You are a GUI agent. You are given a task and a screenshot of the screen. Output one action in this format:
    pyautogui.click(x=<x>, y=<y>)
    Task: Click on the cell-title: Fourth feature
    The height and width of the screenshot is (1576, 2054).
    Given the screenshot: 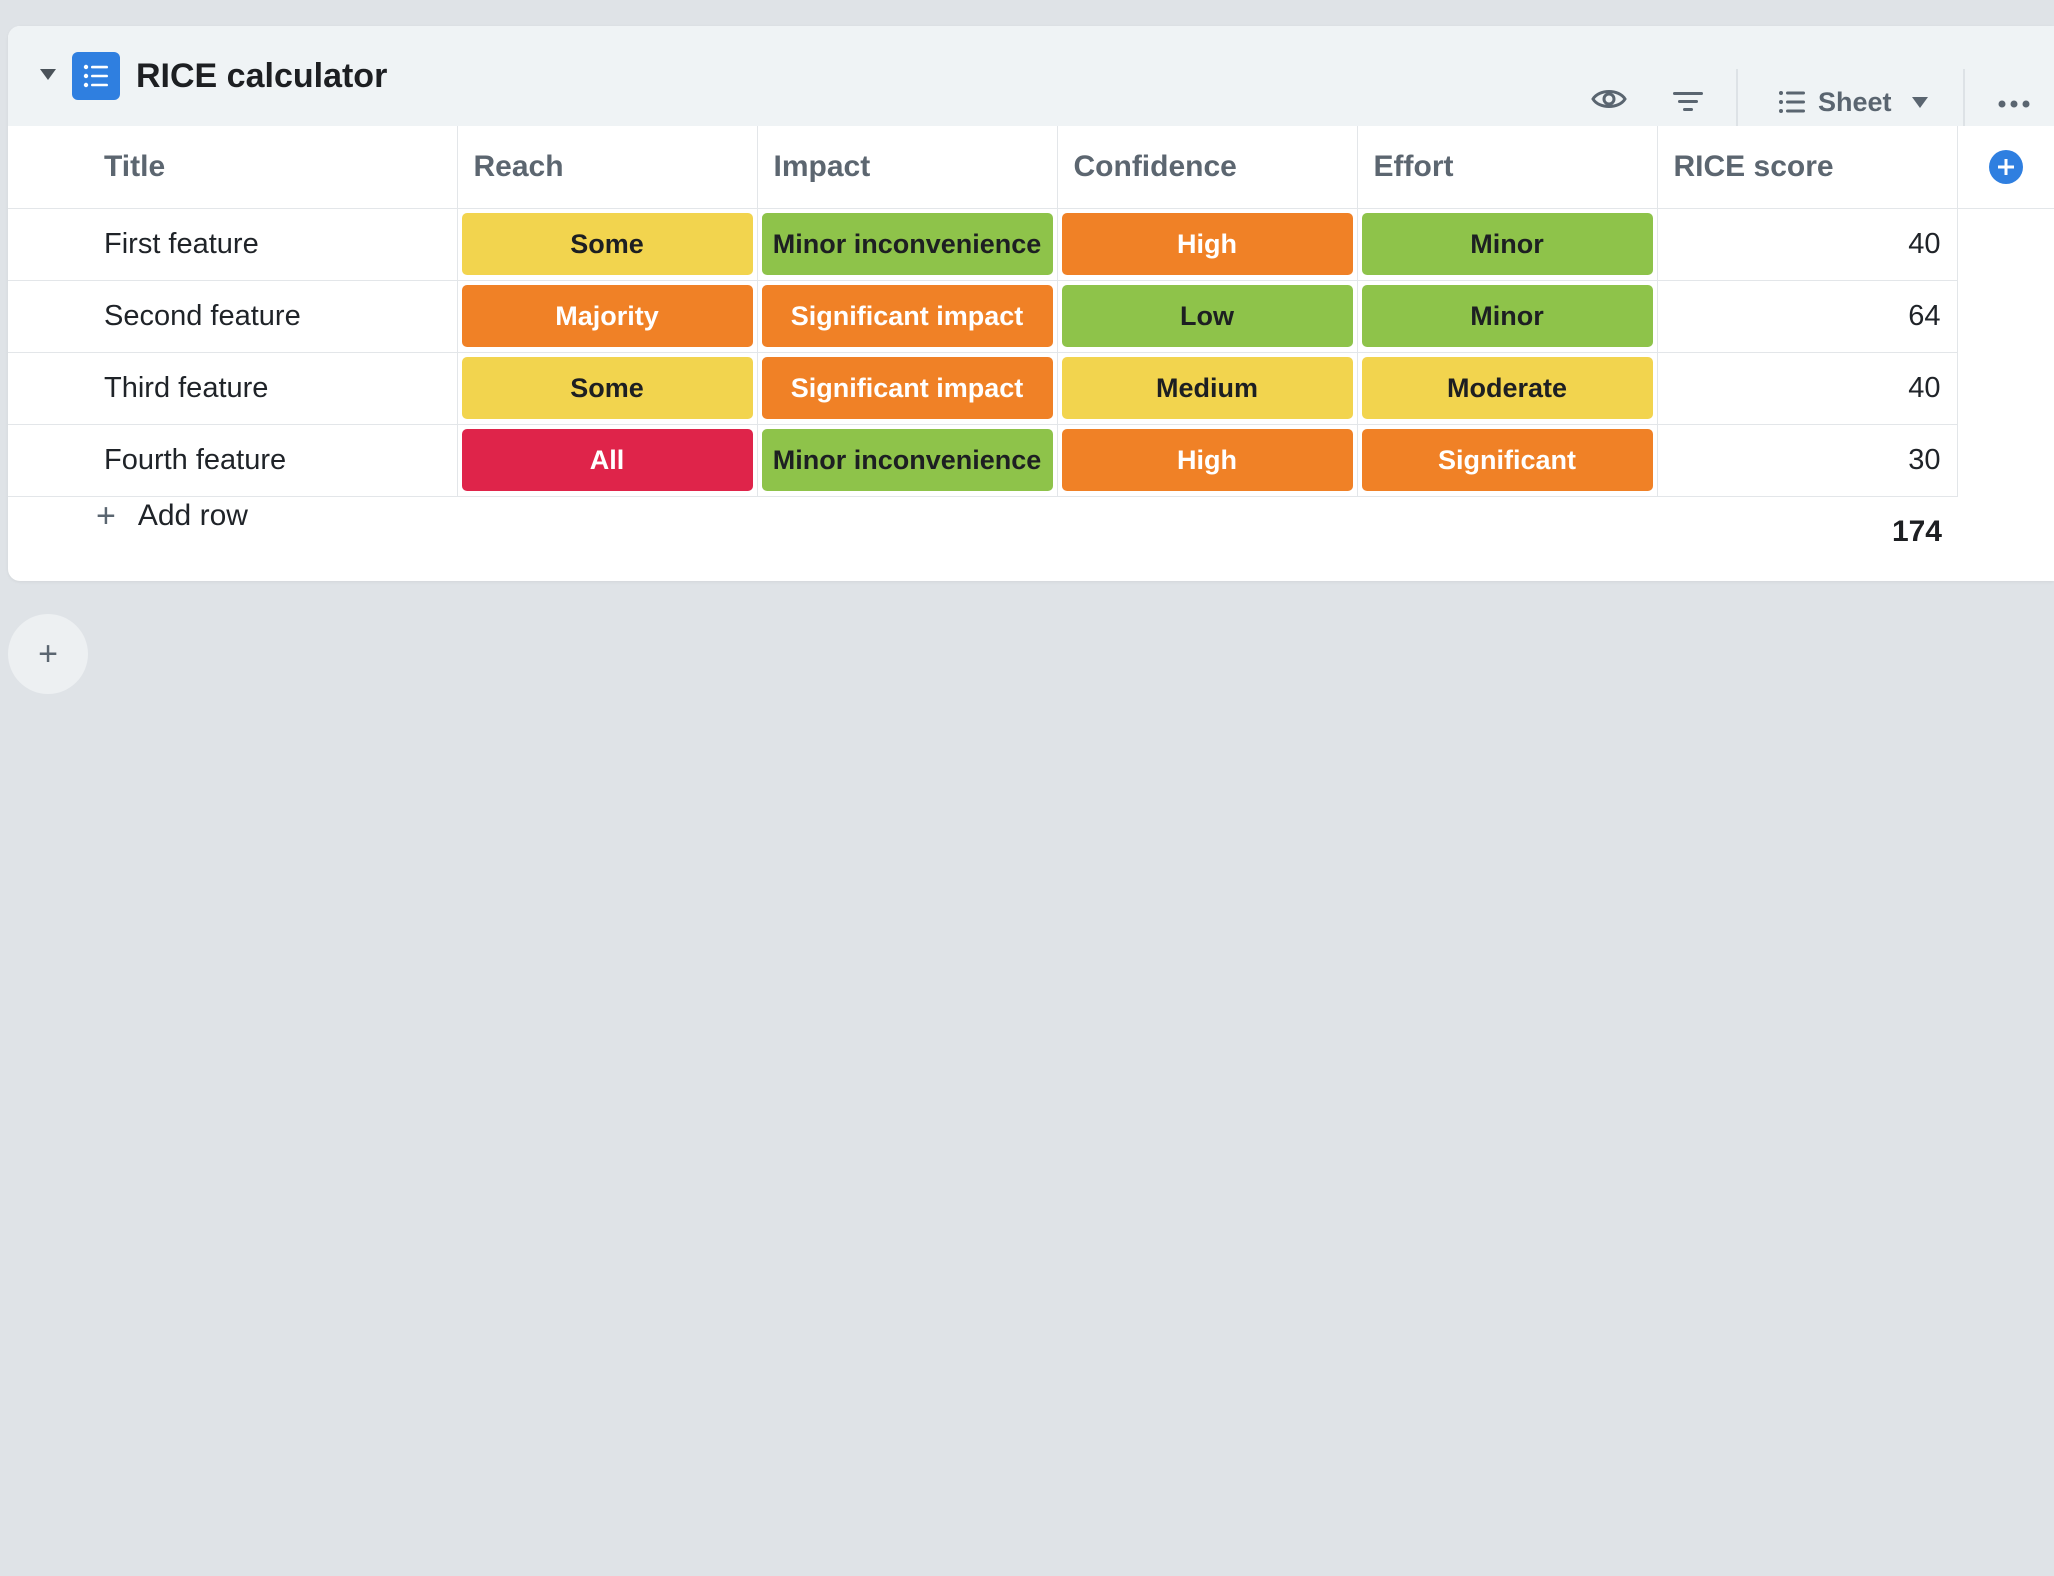 What is the action you would take?
    pyautogui.click(x=233, y=460)
    